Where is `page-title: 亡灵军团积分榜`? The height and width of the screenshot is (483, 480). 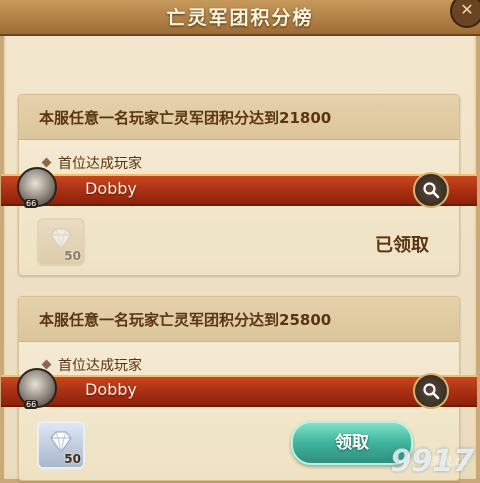
page-title: 亡灵军团积分榜 is located at coordinates (240, 18).